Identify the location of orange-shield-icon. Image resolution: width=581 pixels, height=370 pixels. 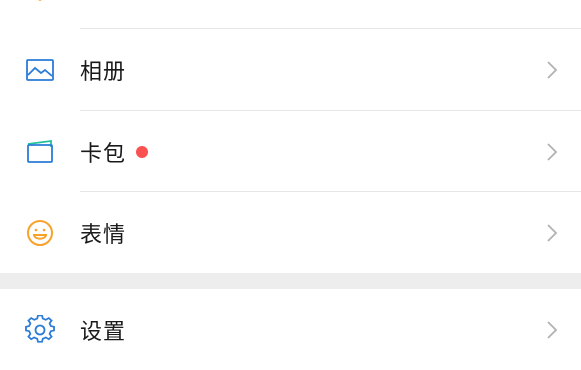
(40, 3).